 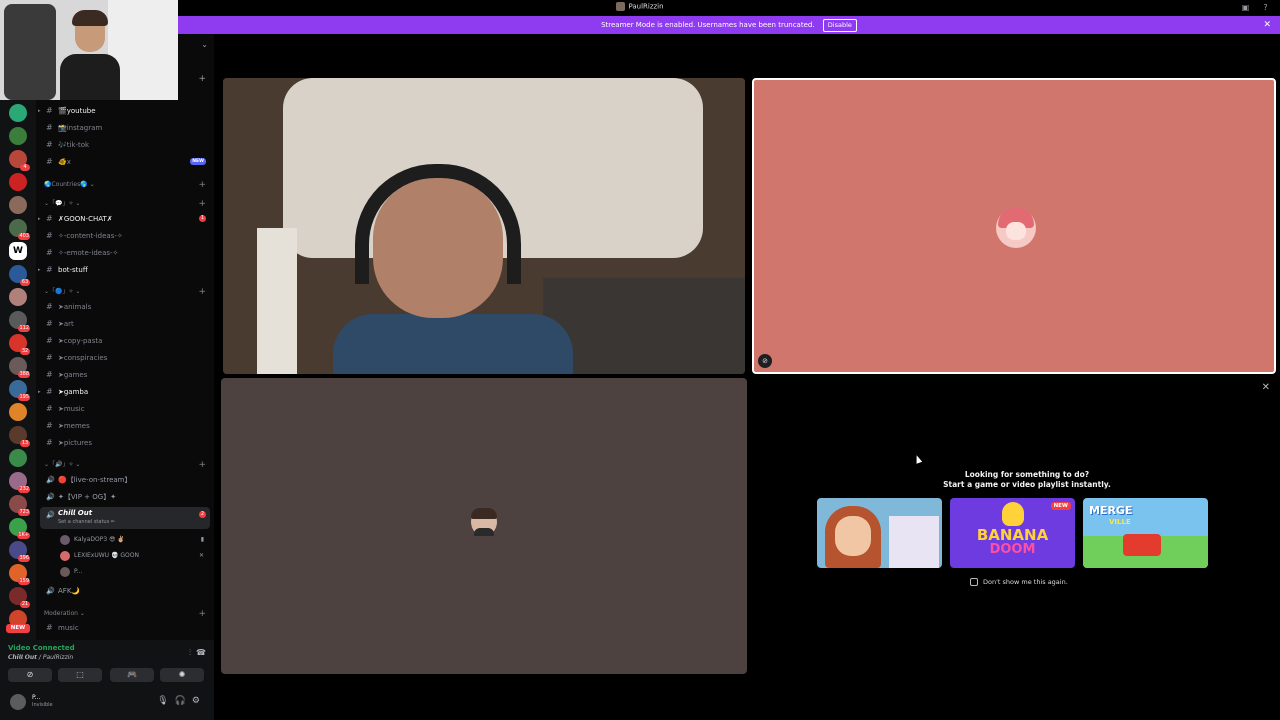 What do you see at coordinates (19, 505) in the screenshot?
I see `server-icon: 723` at bounding box center [19, 505].